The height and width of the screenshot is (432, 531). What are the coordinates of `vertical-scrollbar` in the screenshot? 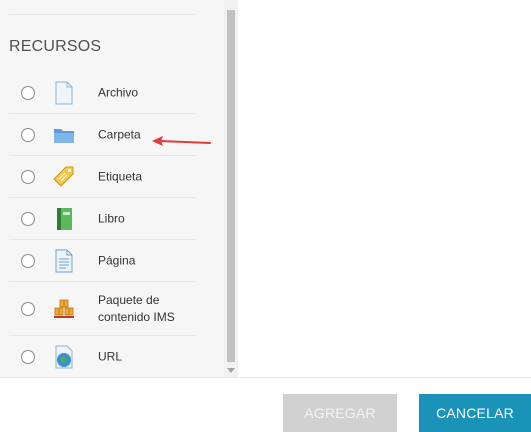 It's located at (231, 188).